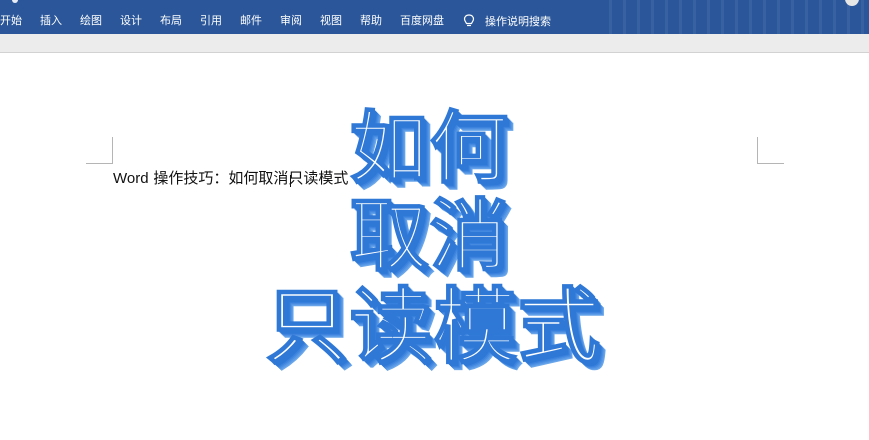 The width and height of the screenshot is (869, 440). I want to click on document-text-latin: Word, so click(131, 178).